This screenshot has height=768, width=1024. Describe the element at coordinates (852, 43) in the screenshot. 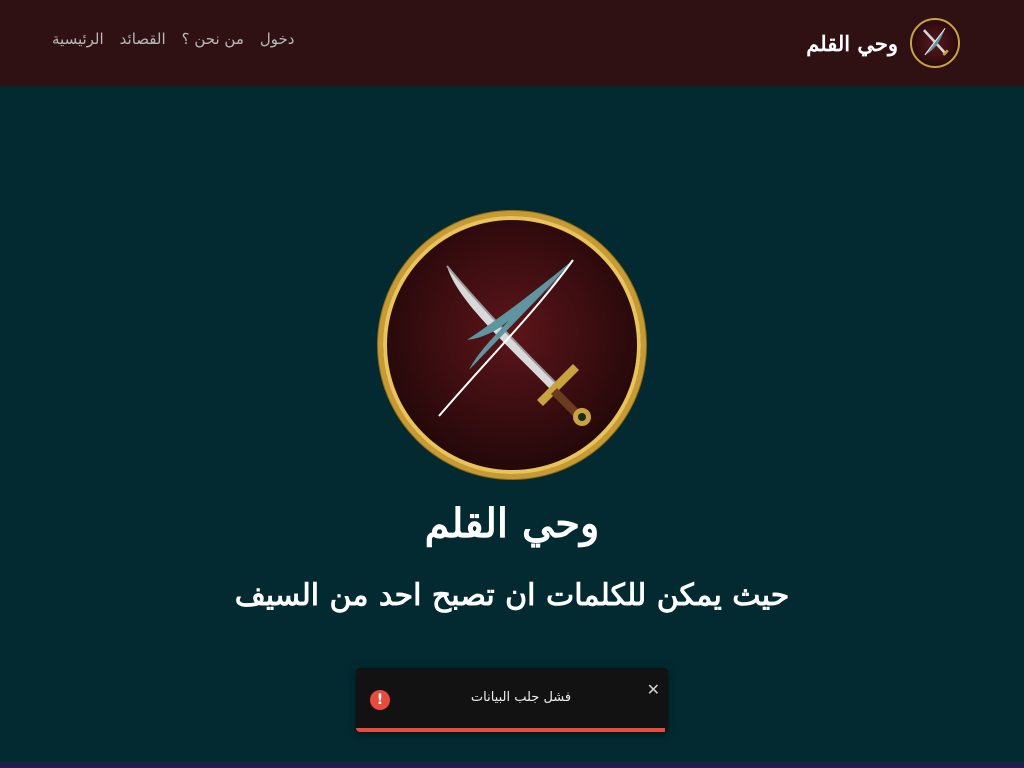

I see `brand-title: وحي القلم` at that location.